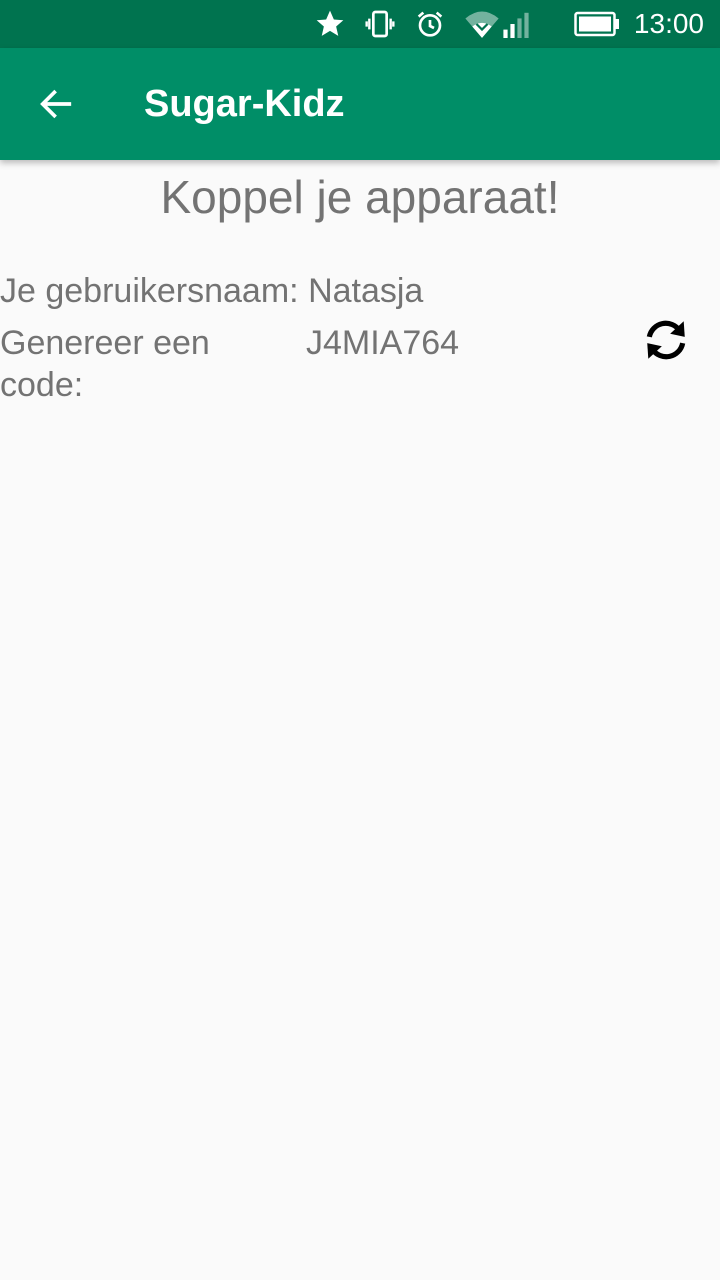 The height and width of the screenshot is (1280, 720). Describe the element at coordinates (380, 24) in the screenshot. I see `vibrate-icon` at that location.